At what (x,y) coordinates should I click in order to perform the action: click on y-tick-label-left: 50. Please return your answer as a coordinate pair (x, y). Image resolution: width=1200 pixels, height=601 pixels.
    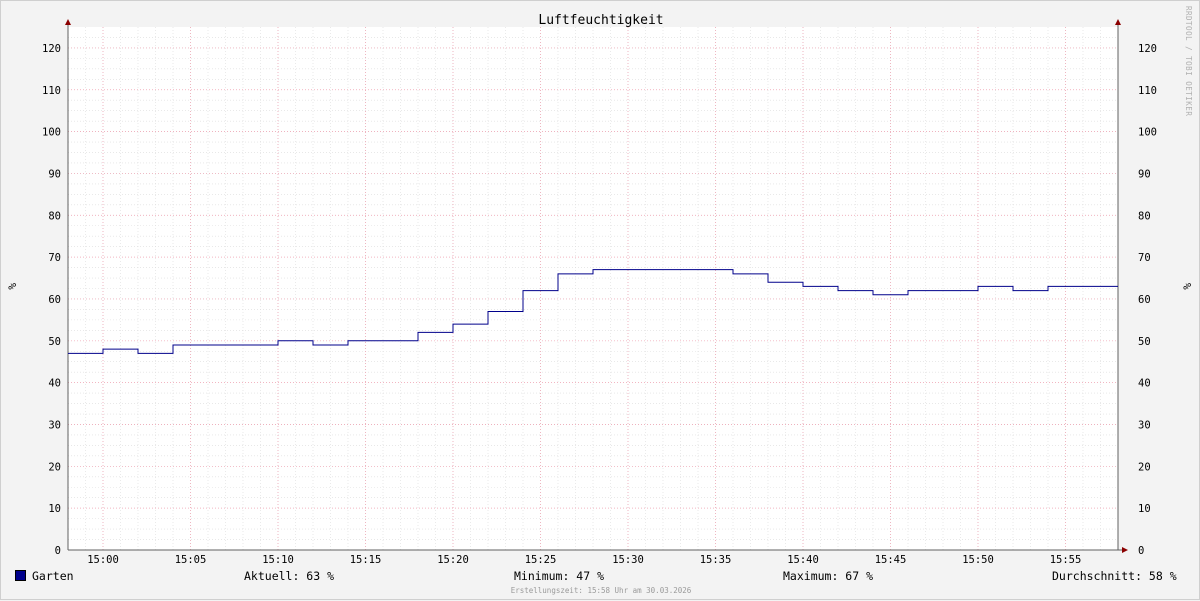
    Looking at the image, I should click on (54, 342).